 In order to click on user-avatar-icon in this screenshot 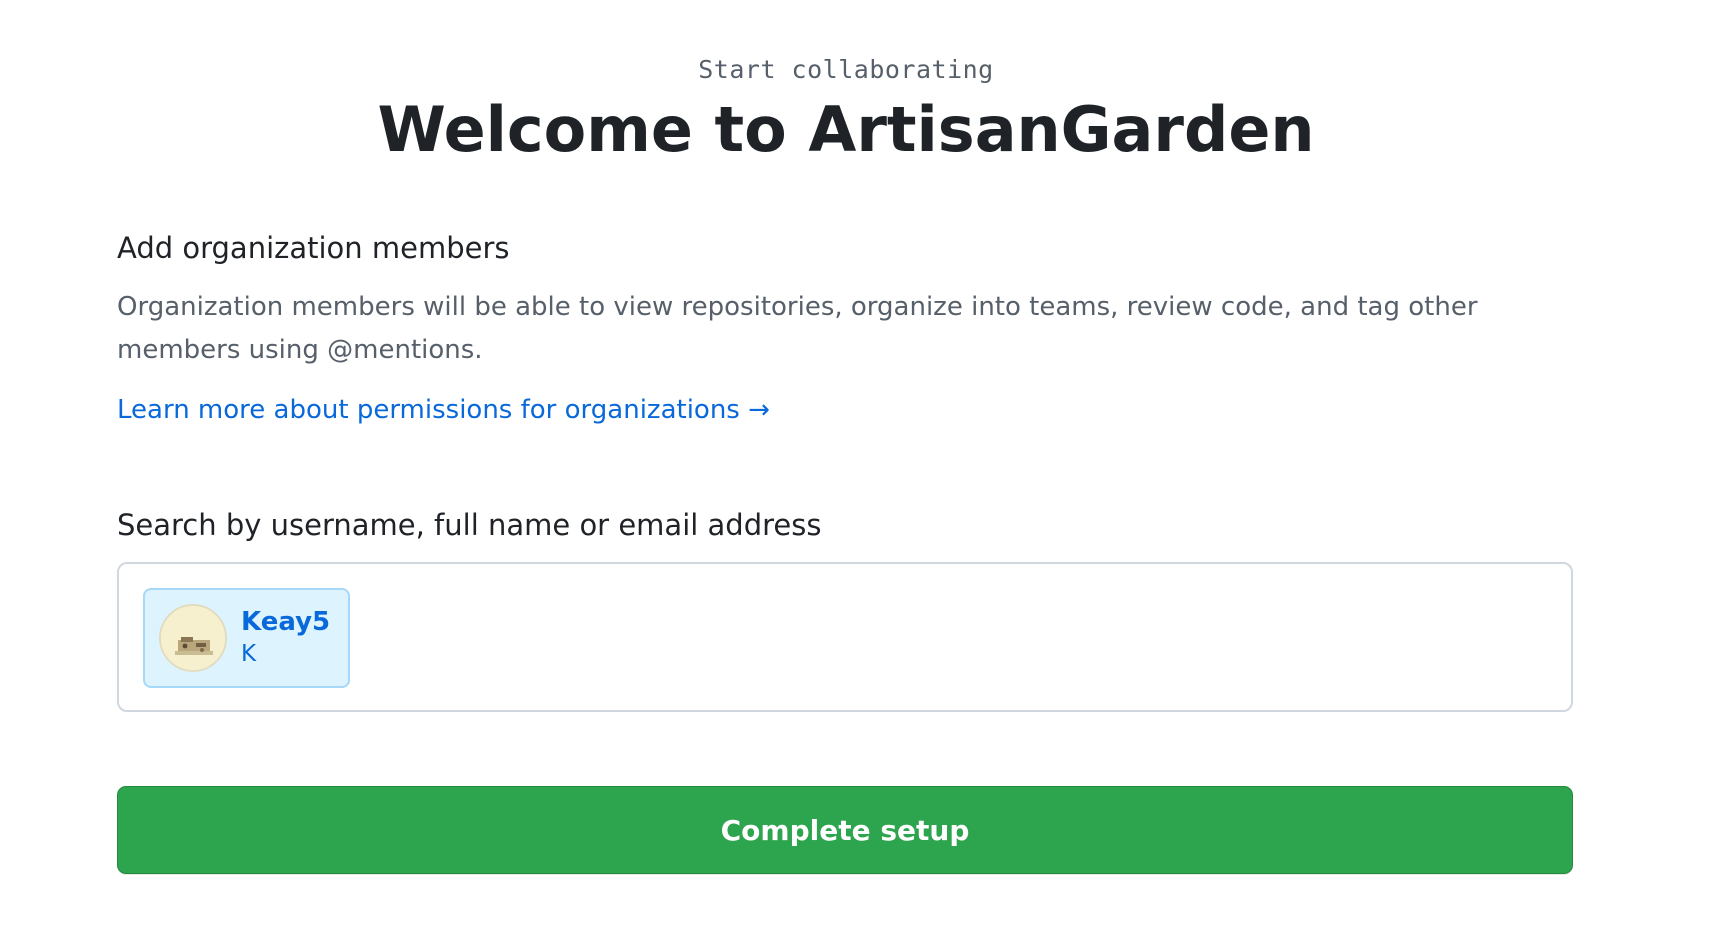, I will do `click(193, 638)`.